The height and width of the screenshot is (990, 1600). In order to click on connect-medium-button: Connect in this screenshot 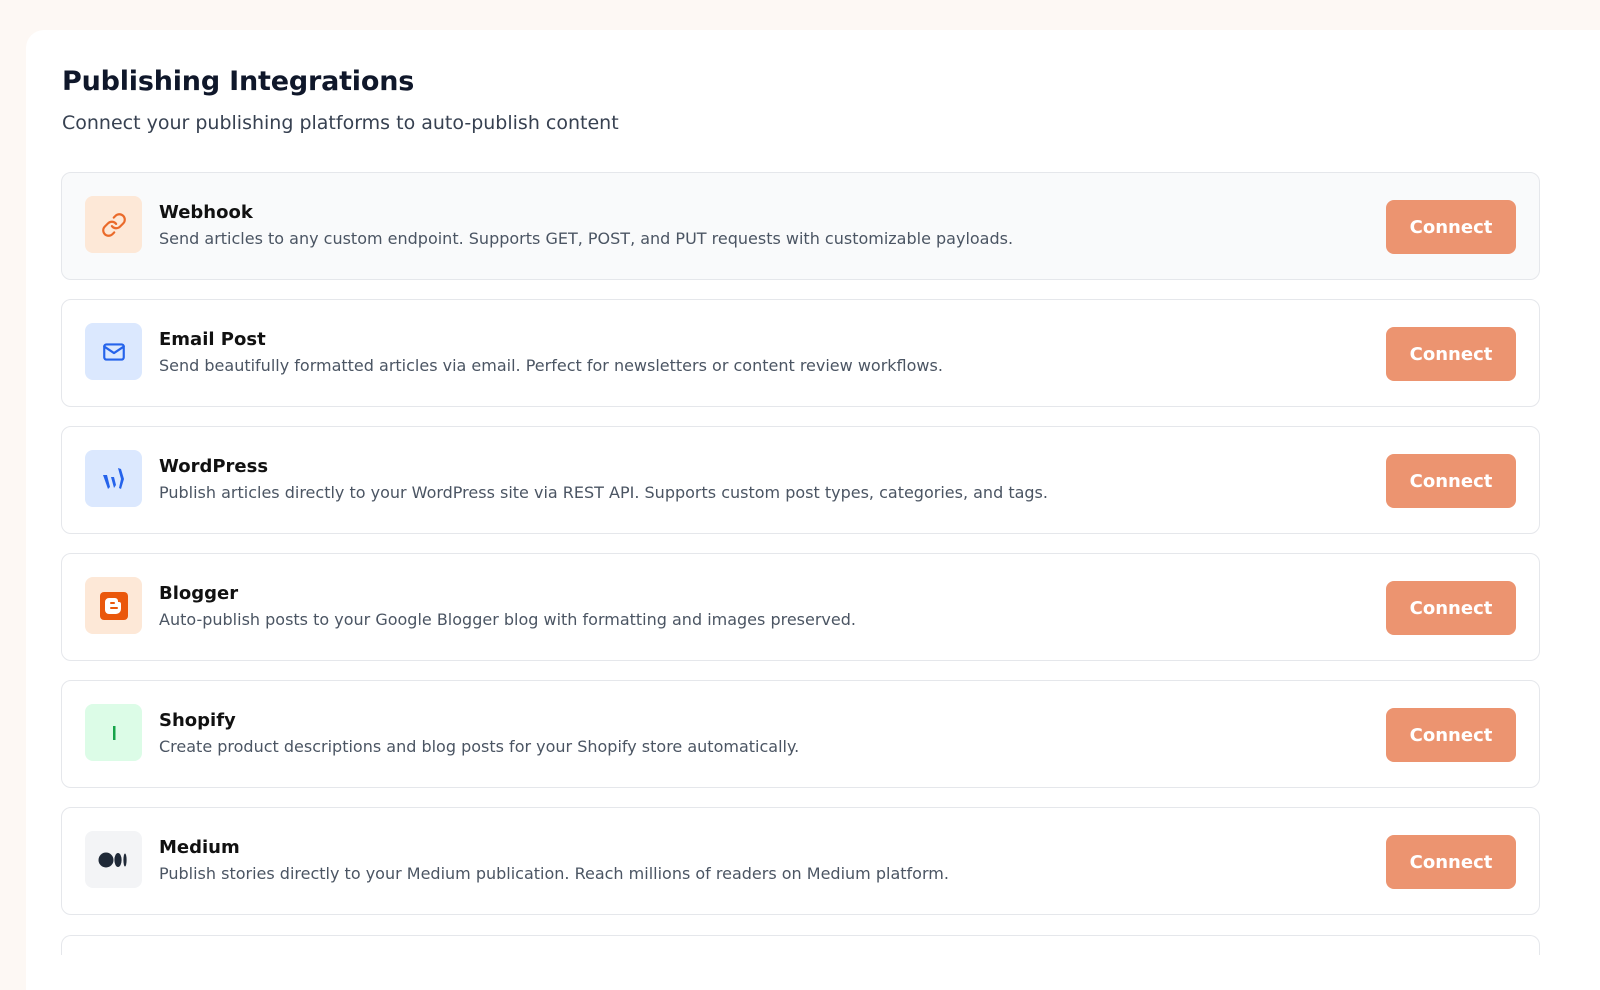, I will do `click(1451, 862)`.